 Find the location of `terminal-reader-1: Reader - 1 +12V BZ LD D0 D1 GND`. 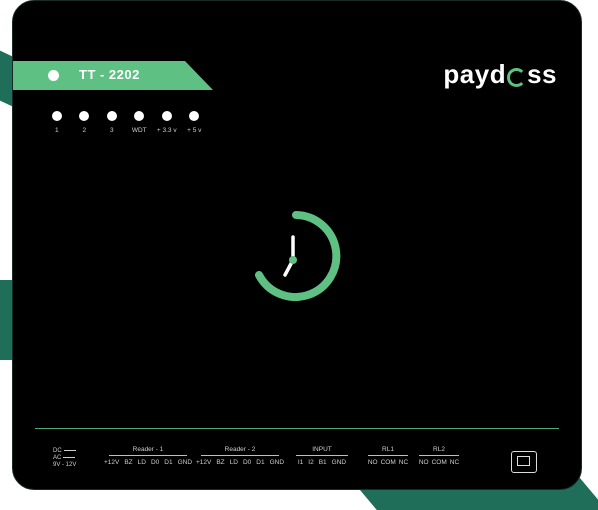

terminal-reader-1: Reader - 1 +12V BZ LD D0 D1 GND is located at coordinates (148, 456).